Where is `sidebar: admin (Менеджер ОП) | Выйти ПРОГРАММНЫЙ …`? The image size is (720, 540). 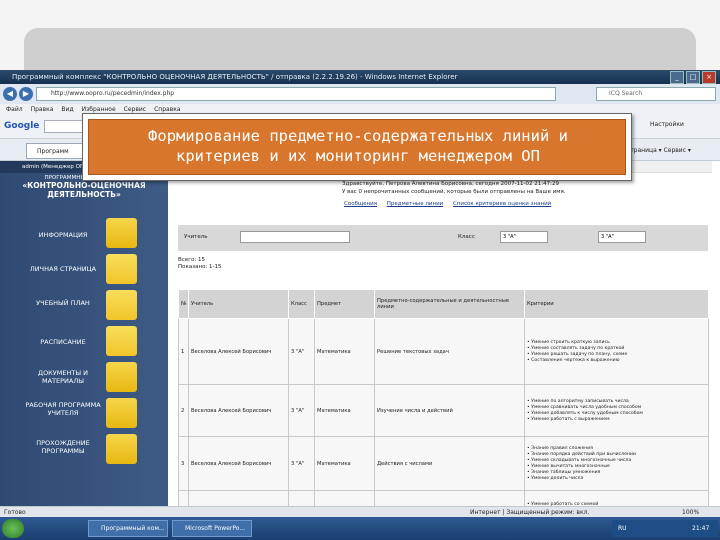 sidebar: admin (Менеджер ОП) | Выйти ПРОГРАММНЫЙ … is located at coordinates (84, 333).